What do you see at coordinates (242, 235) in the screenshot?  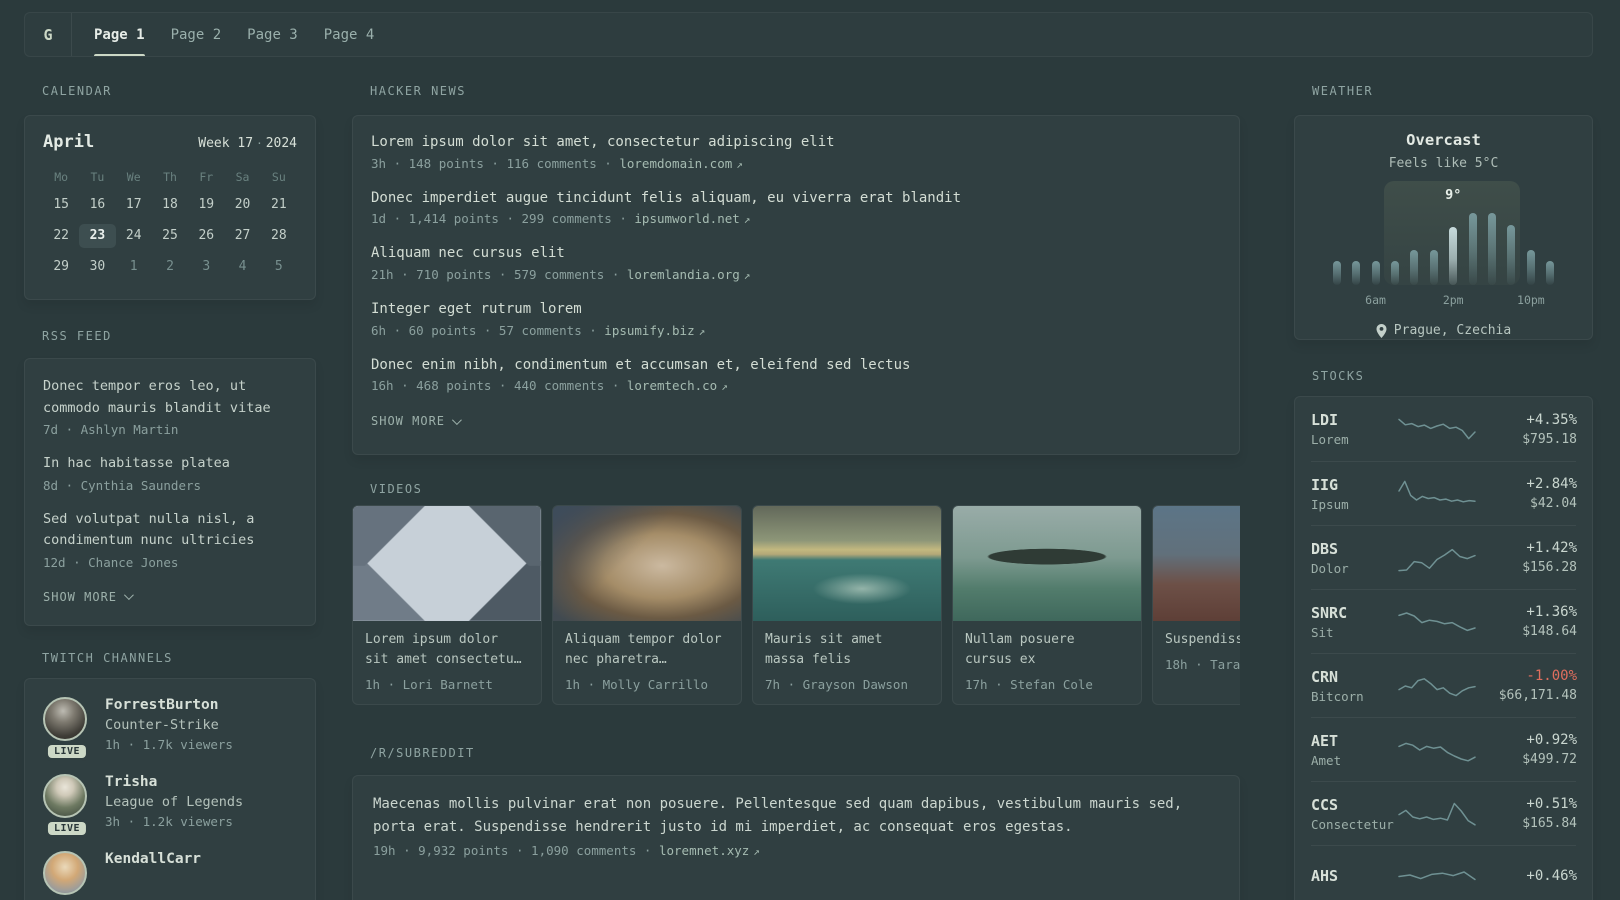 I see `calendar-day: 27` at bounding box center [242, 235].